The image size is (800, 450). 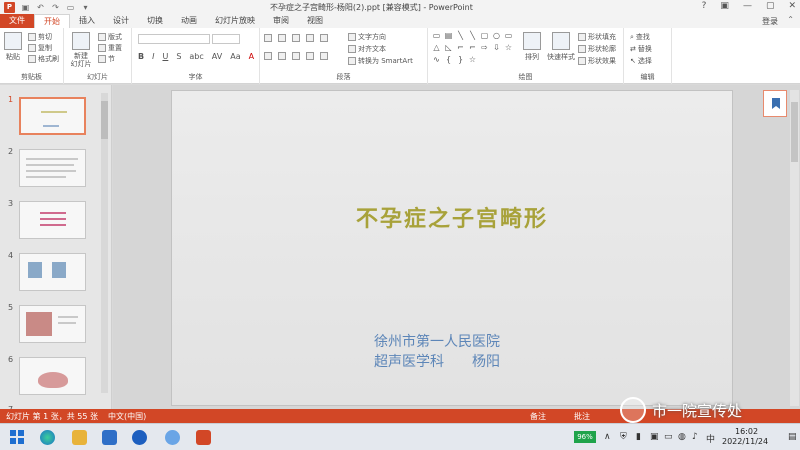 What do you see at coordinates (106, 59) in the screenshot?
I see `section-button: 节` at bounding box center [106, 59].